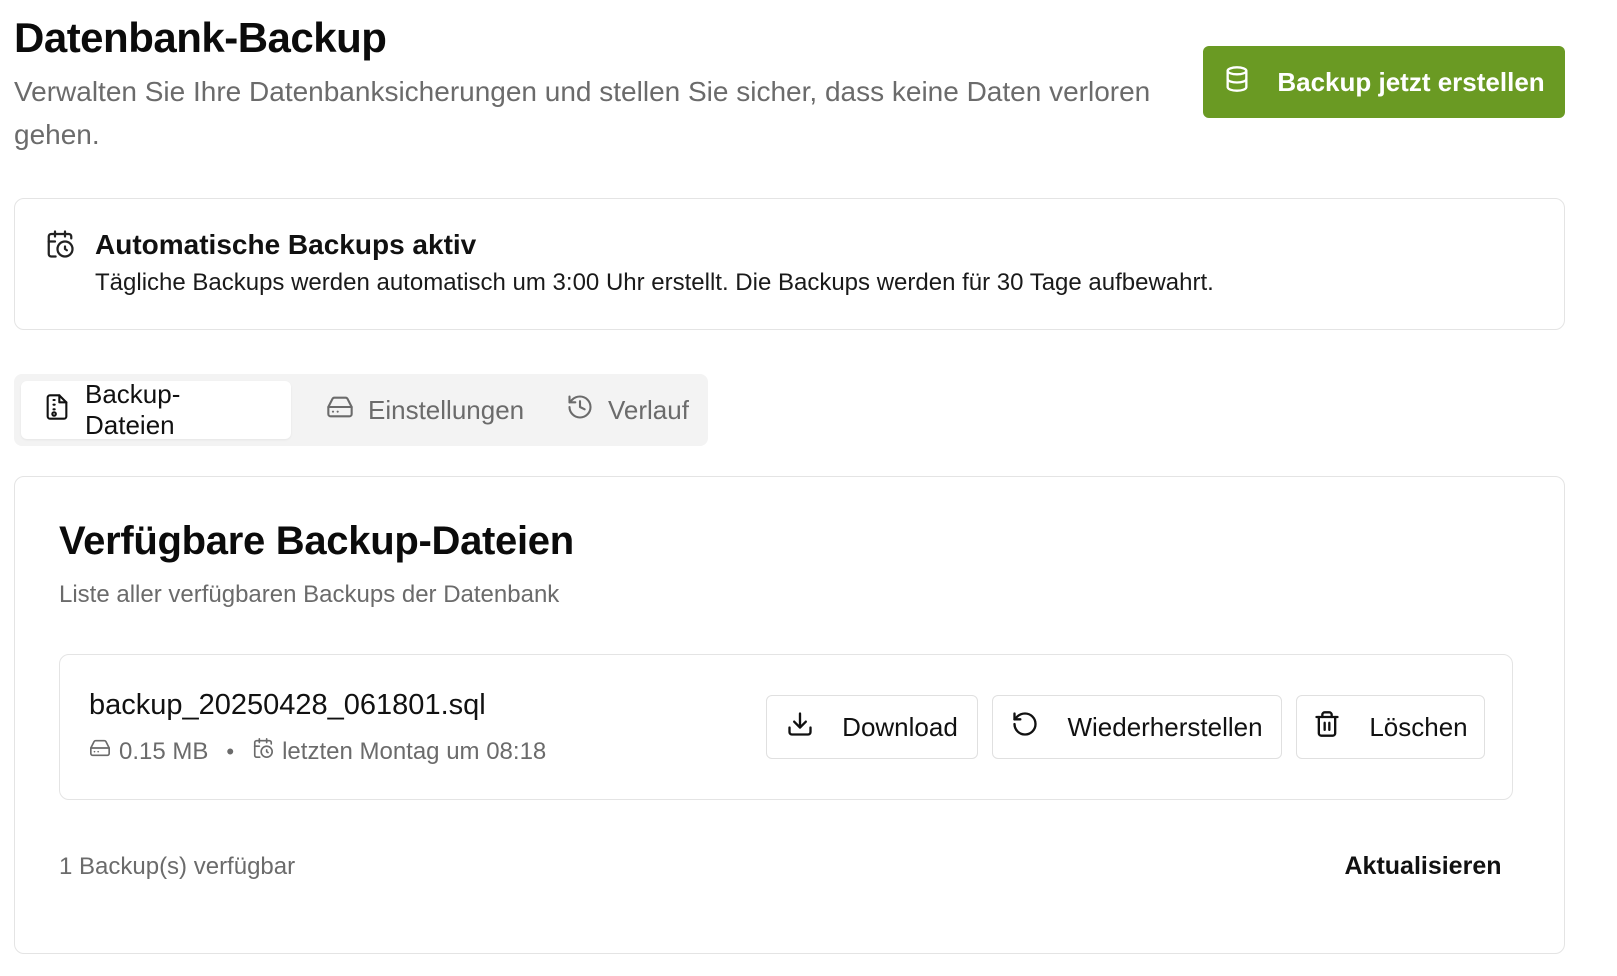 Image resolution: width=1617 pixels, height=976 pixels. Describe the element at coordinates (286, 244) in the screenshot. I see `info-title: Automatische Backups aktiv` at that location.